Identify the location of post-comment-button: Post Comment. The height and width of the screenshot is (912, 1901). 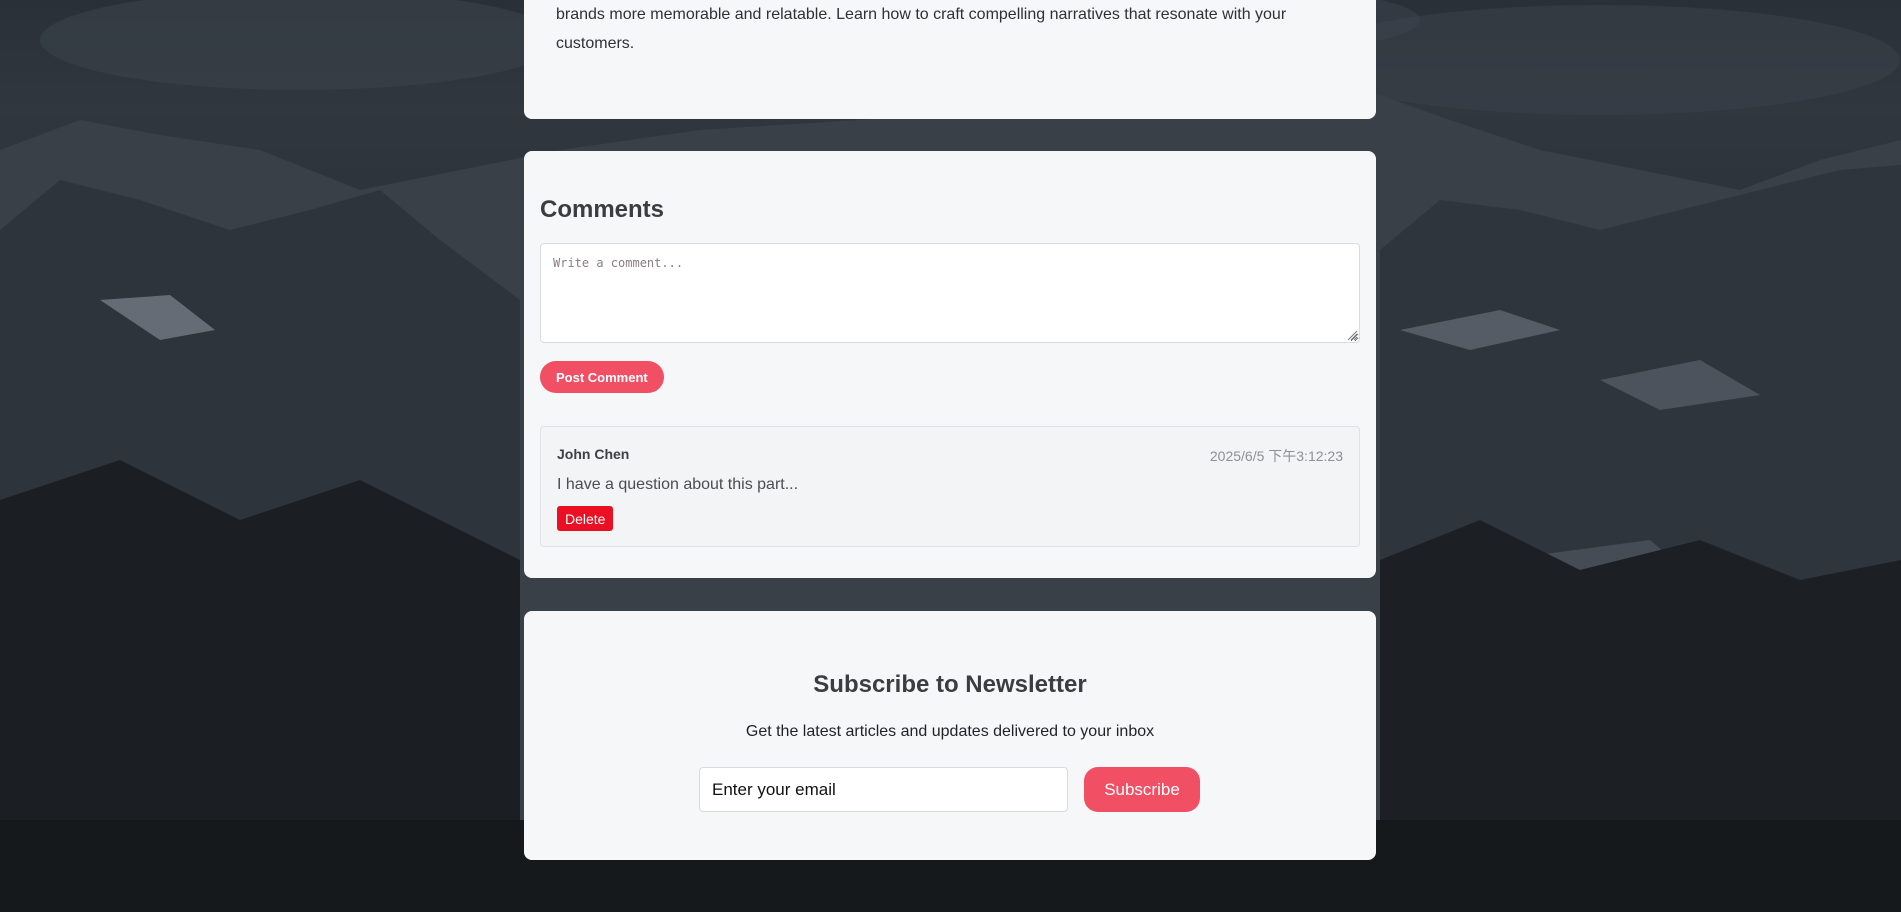
(602, 377).